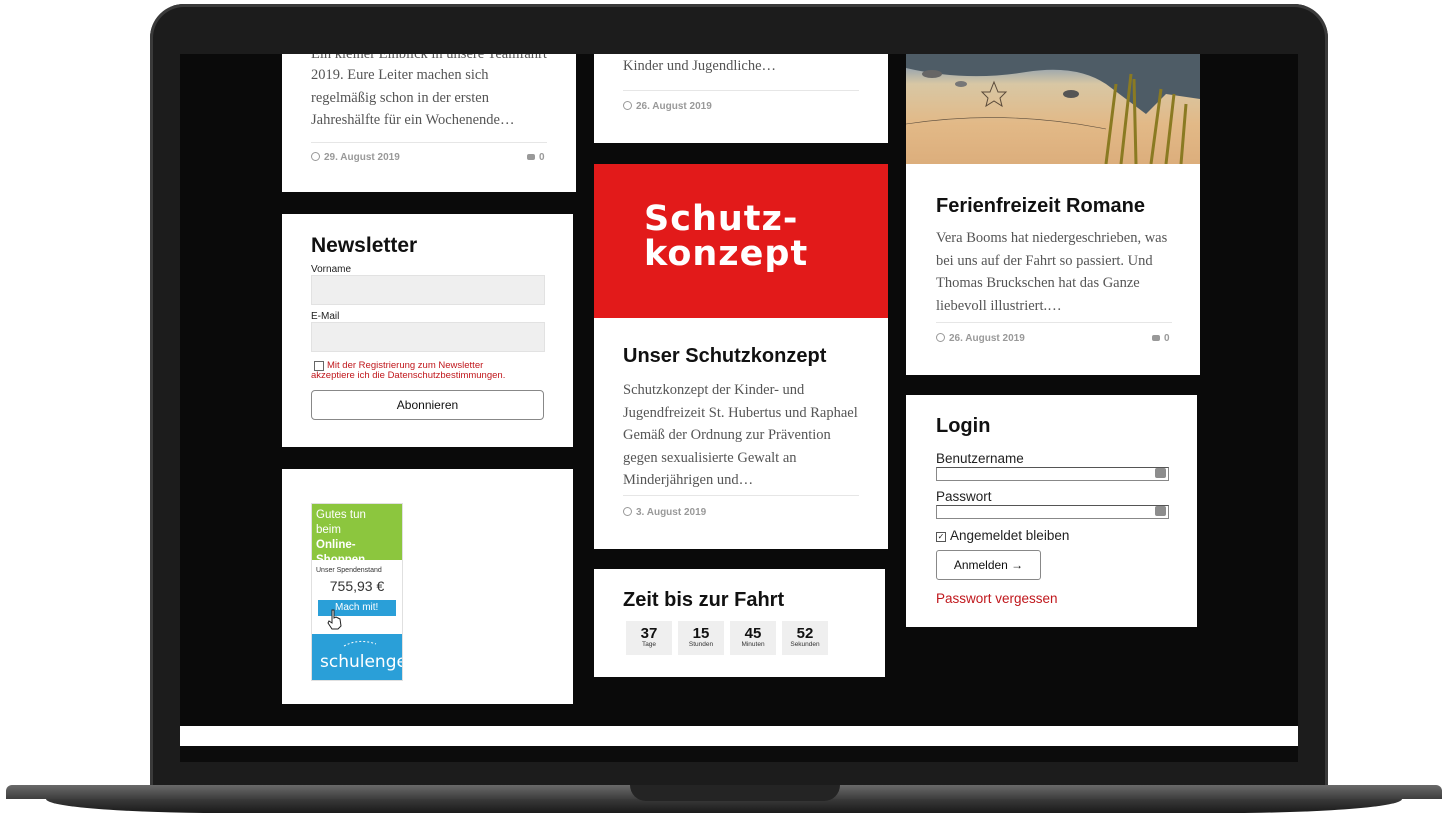  I want to click on countdown-seconds: 52 Sekunden, so click(805, 638).